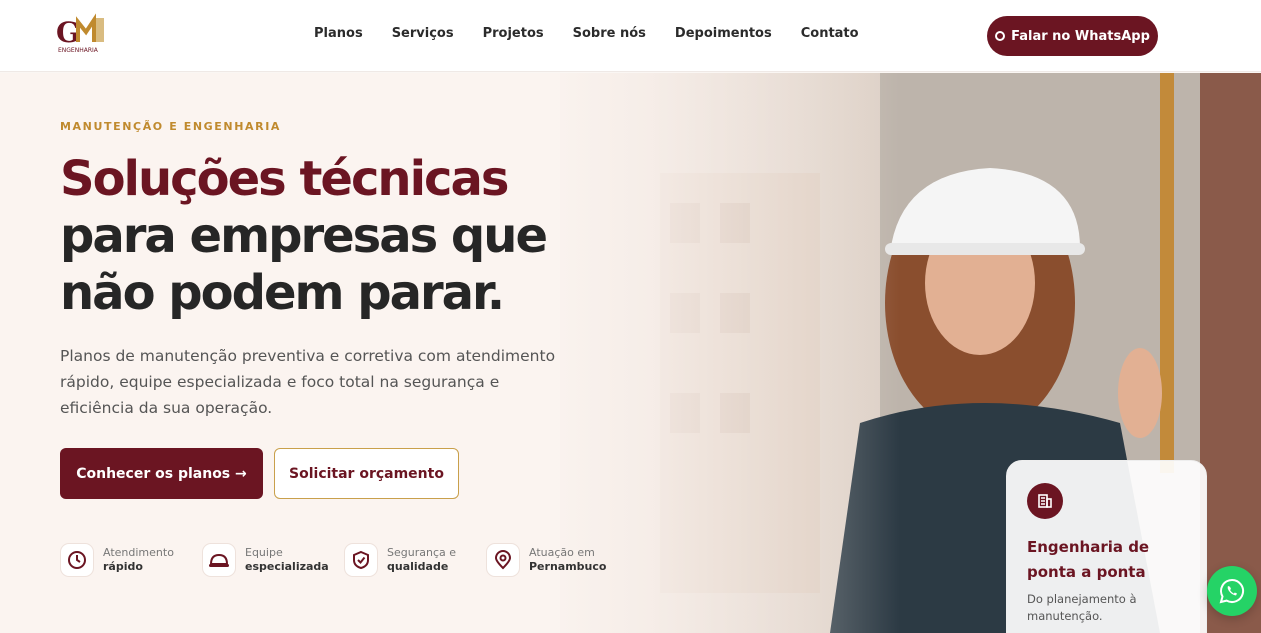  Describe the element at coordinates (1080, 36) in the screenshot. I see `whatsapp-header-label: Falar no WhatsApp` at that location.